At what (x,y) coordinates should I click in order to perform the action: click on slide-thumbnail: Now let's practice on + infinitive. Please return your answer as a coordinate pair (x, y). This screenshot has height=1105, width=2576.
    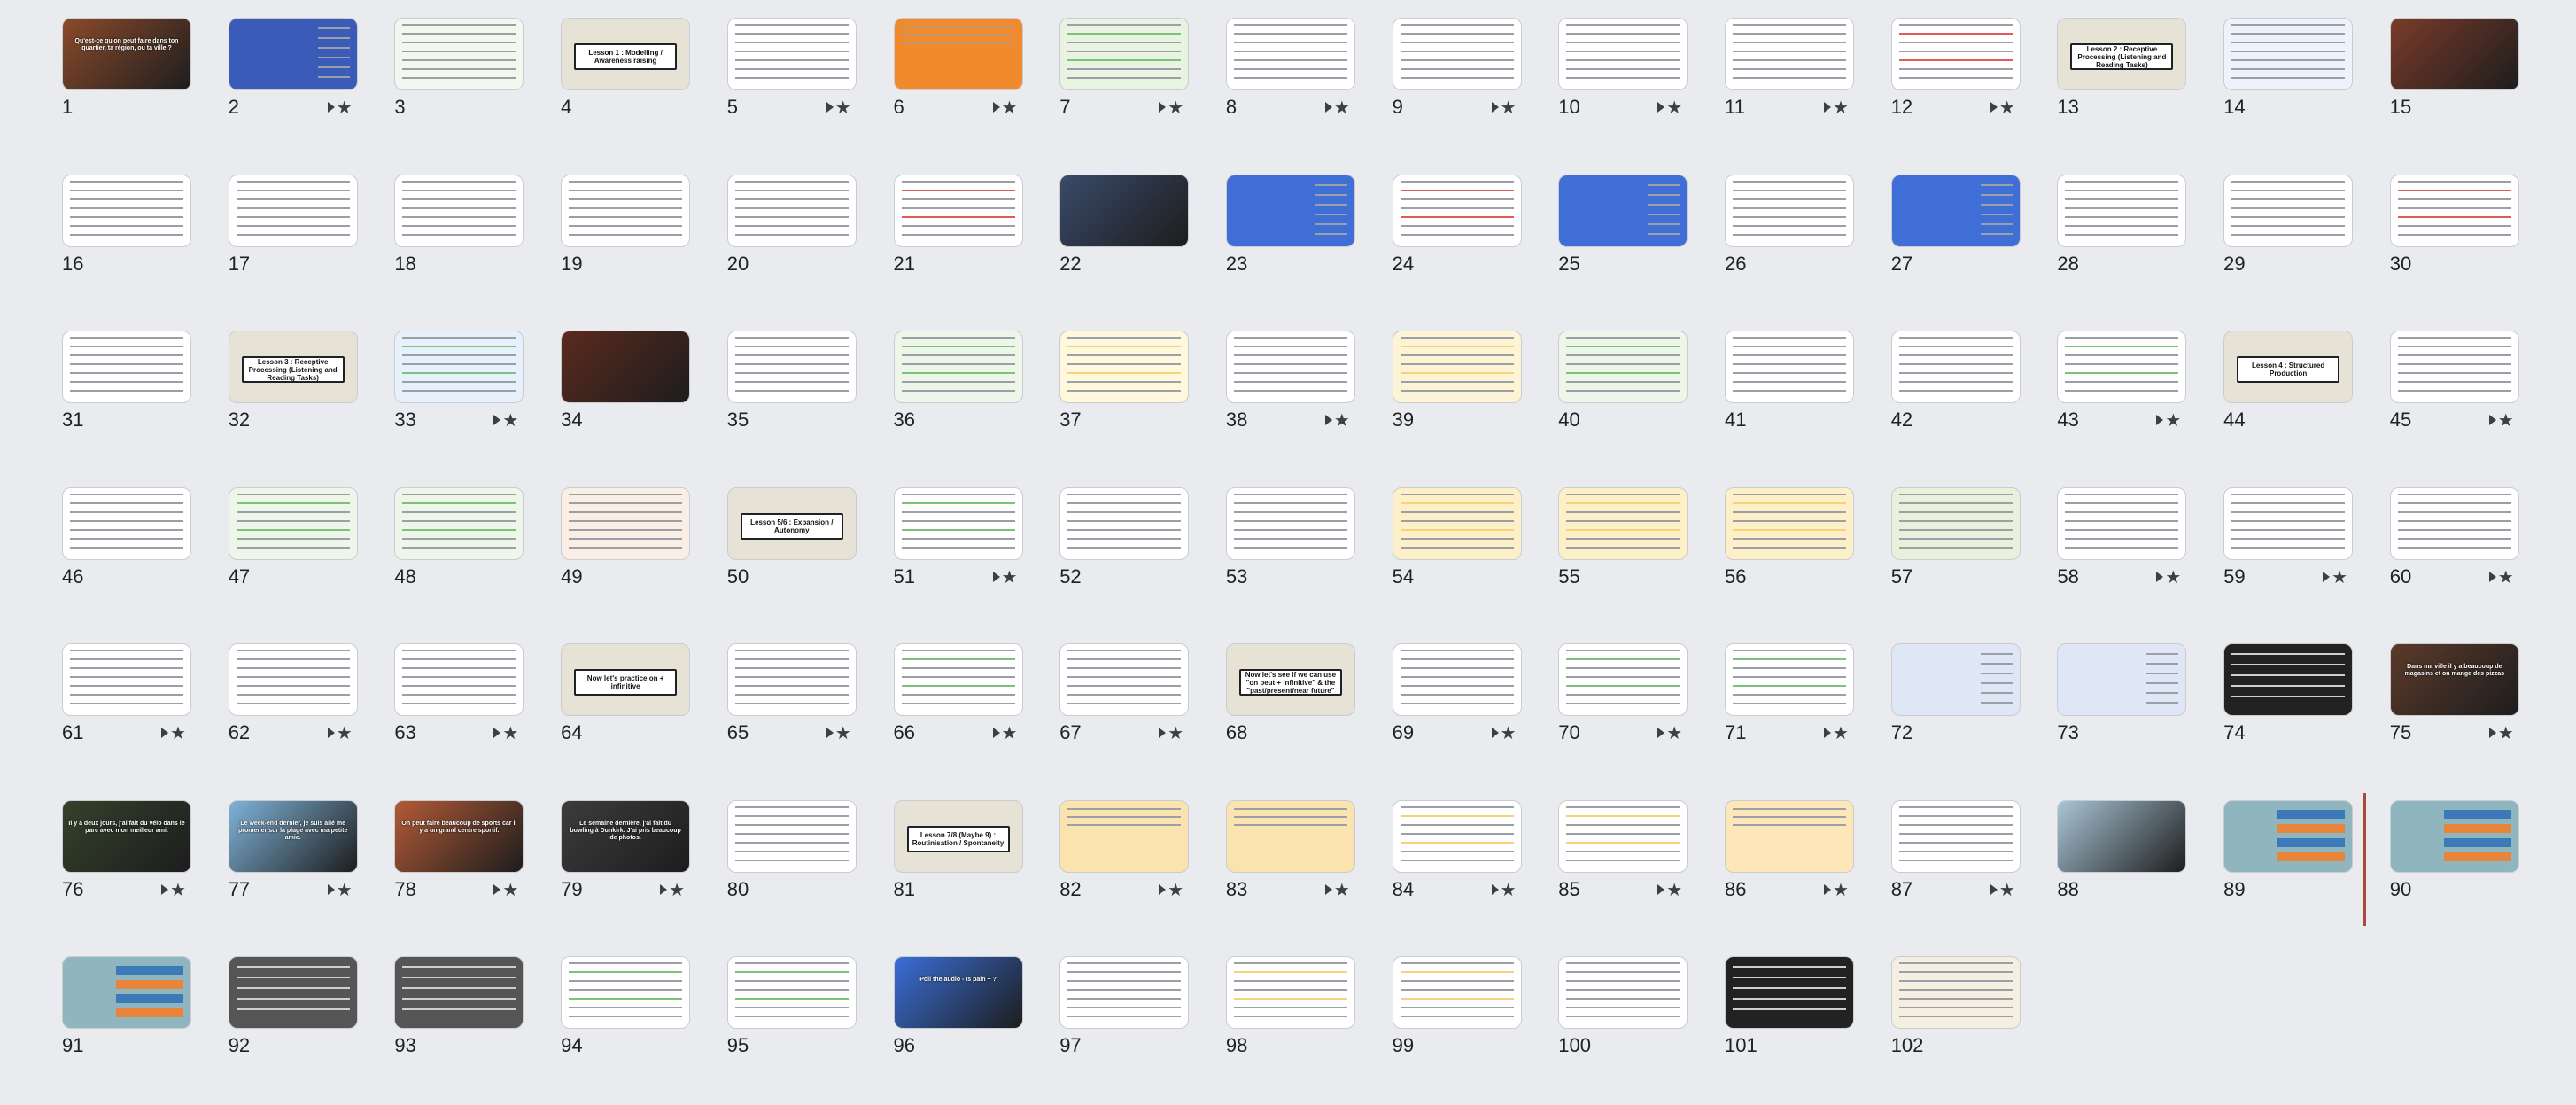
    Looking at the image, I should click on (626, 679).